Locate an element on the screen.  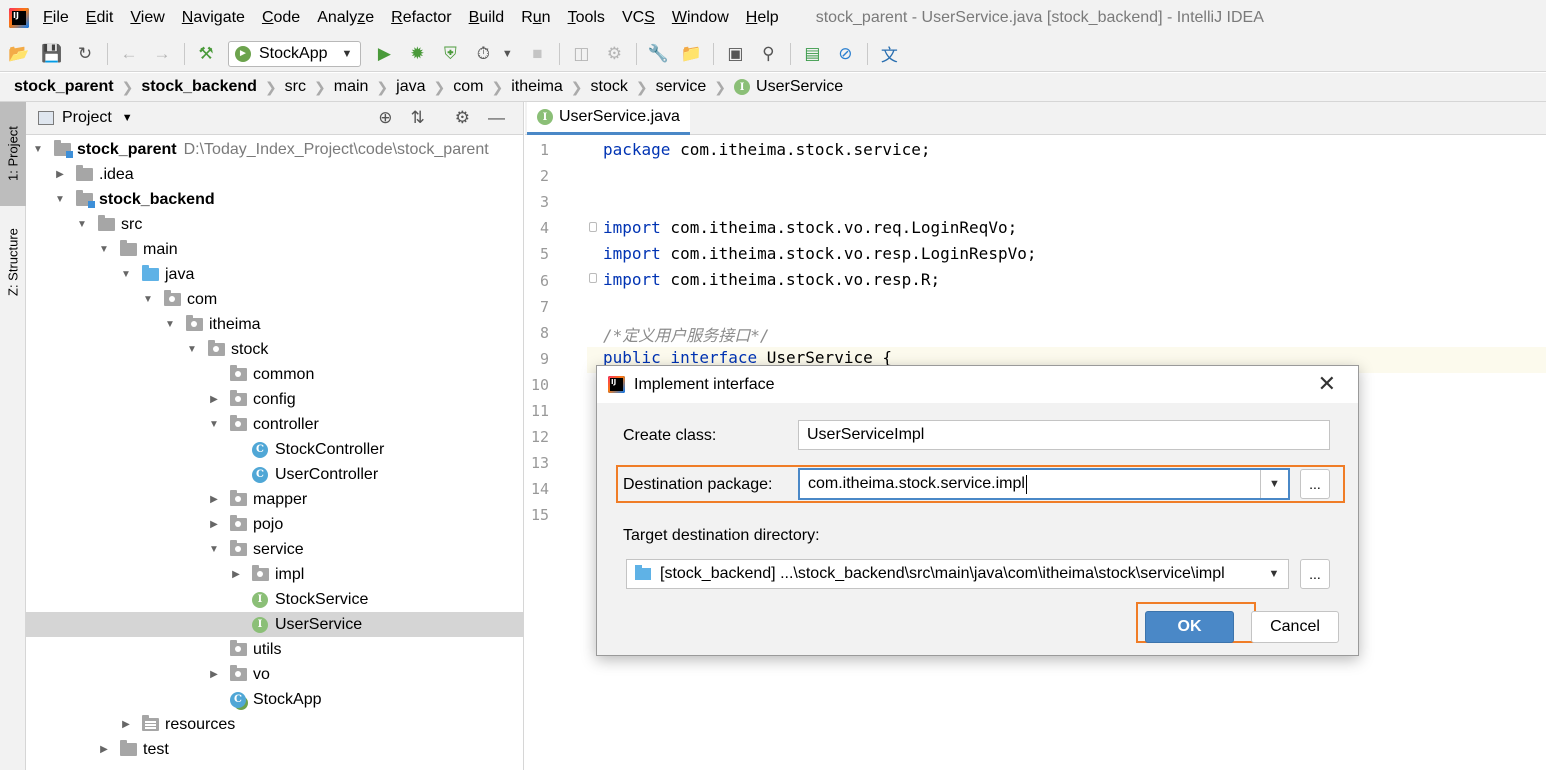
terminal-icon: ▣ is located at coordinates (735, 54).